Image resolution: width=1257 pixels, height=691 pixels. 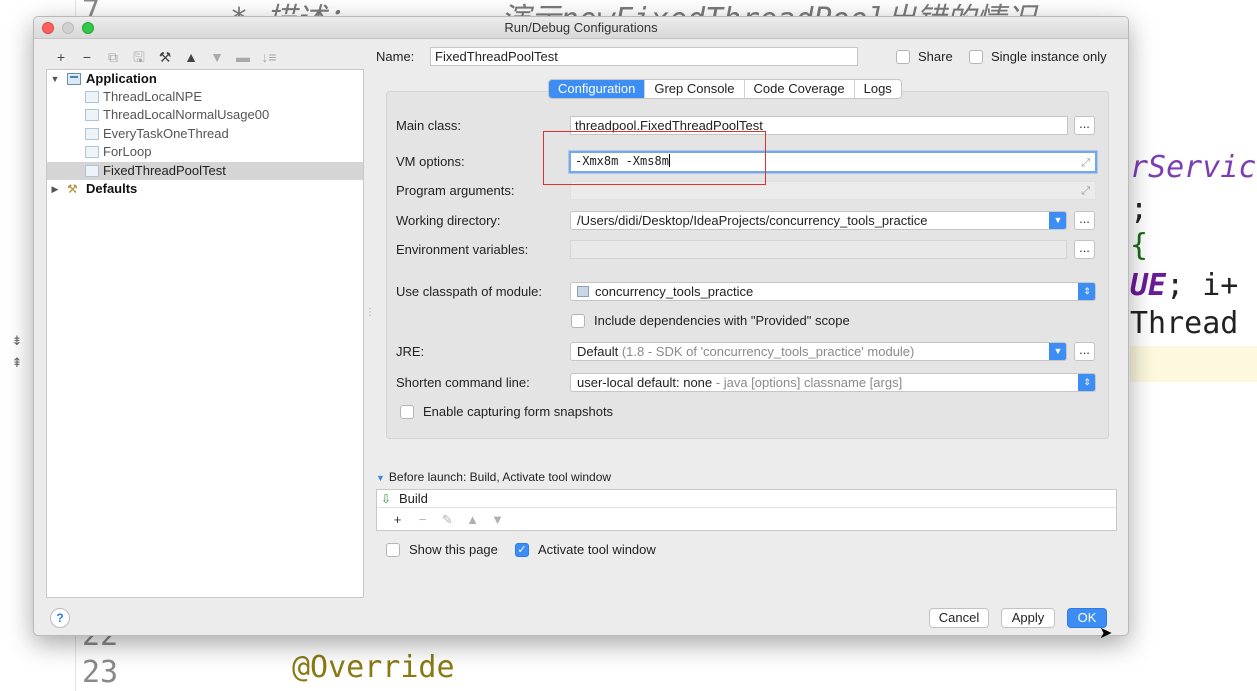 What do you see at coordinates (164, 170) in the screenshot?
I see `tree-item-label: FixedThreadPoolTest` at bounding box center [164, 170].